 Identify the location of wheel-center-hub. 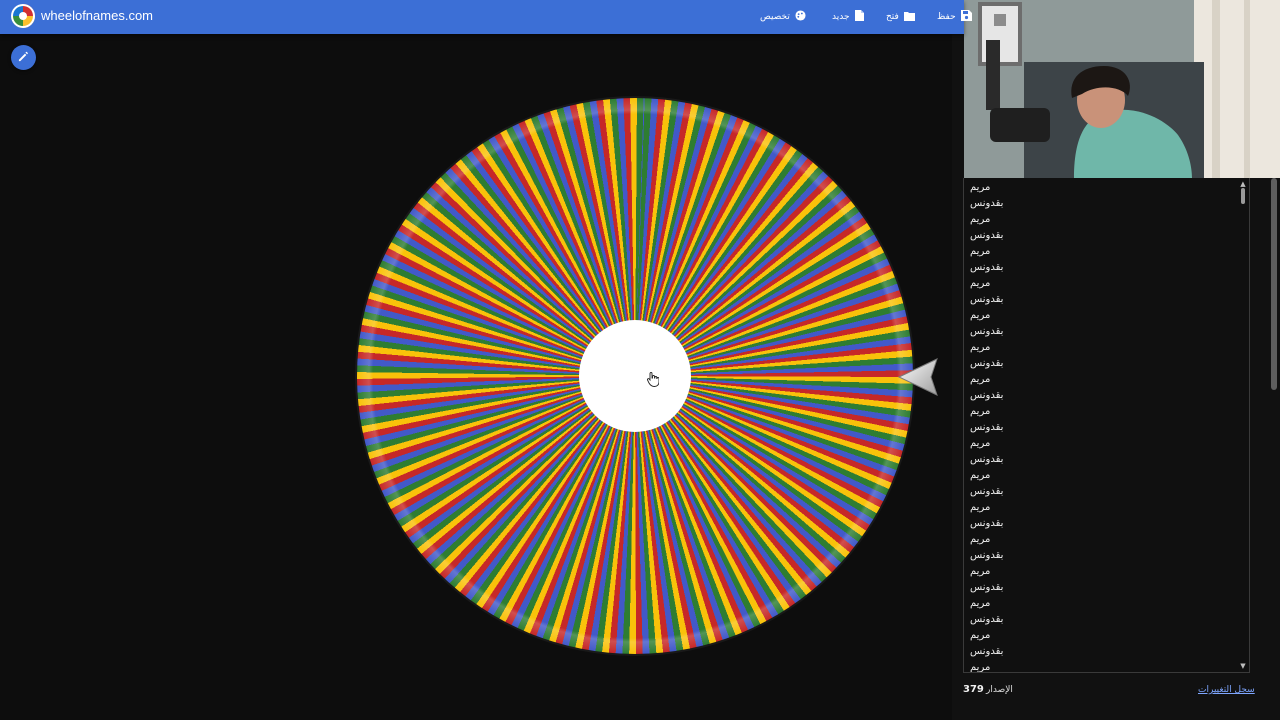
(635, 376).